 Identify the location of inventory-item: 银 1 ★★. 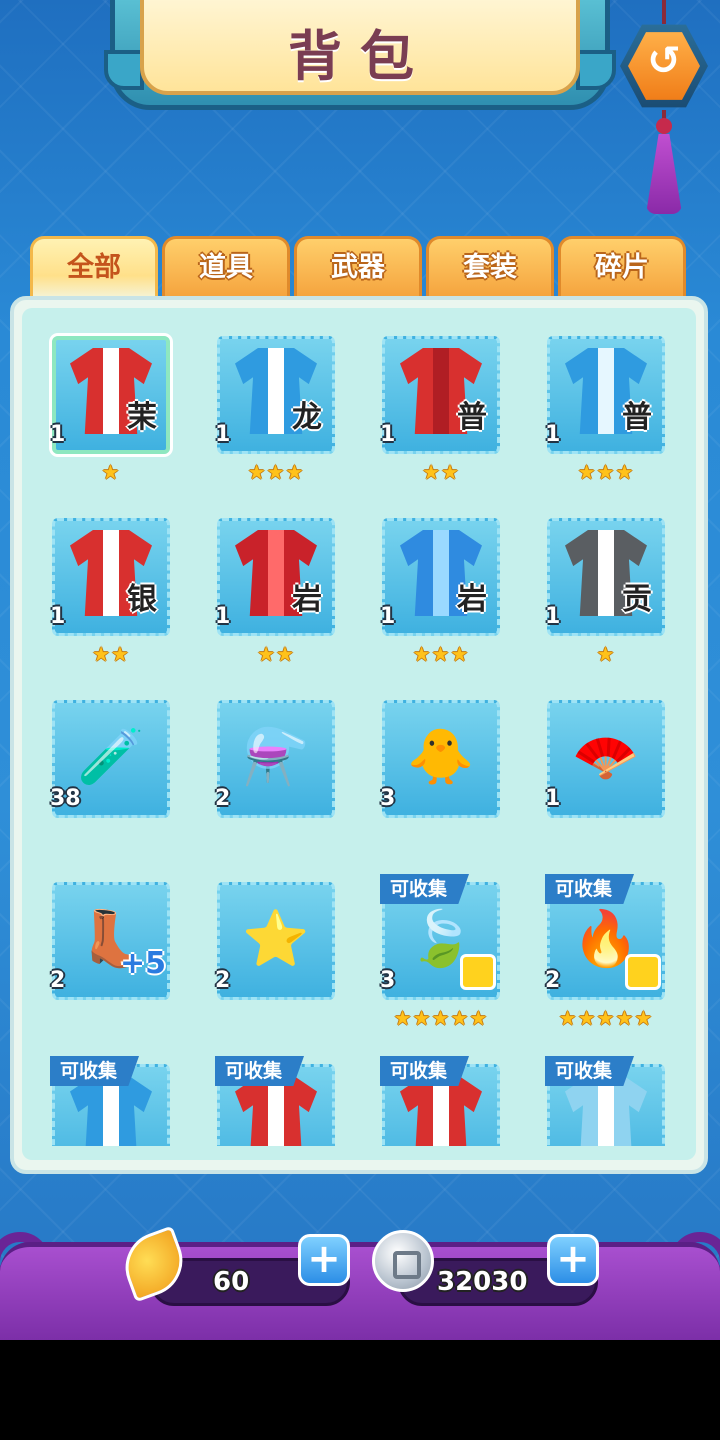
(101, 590).